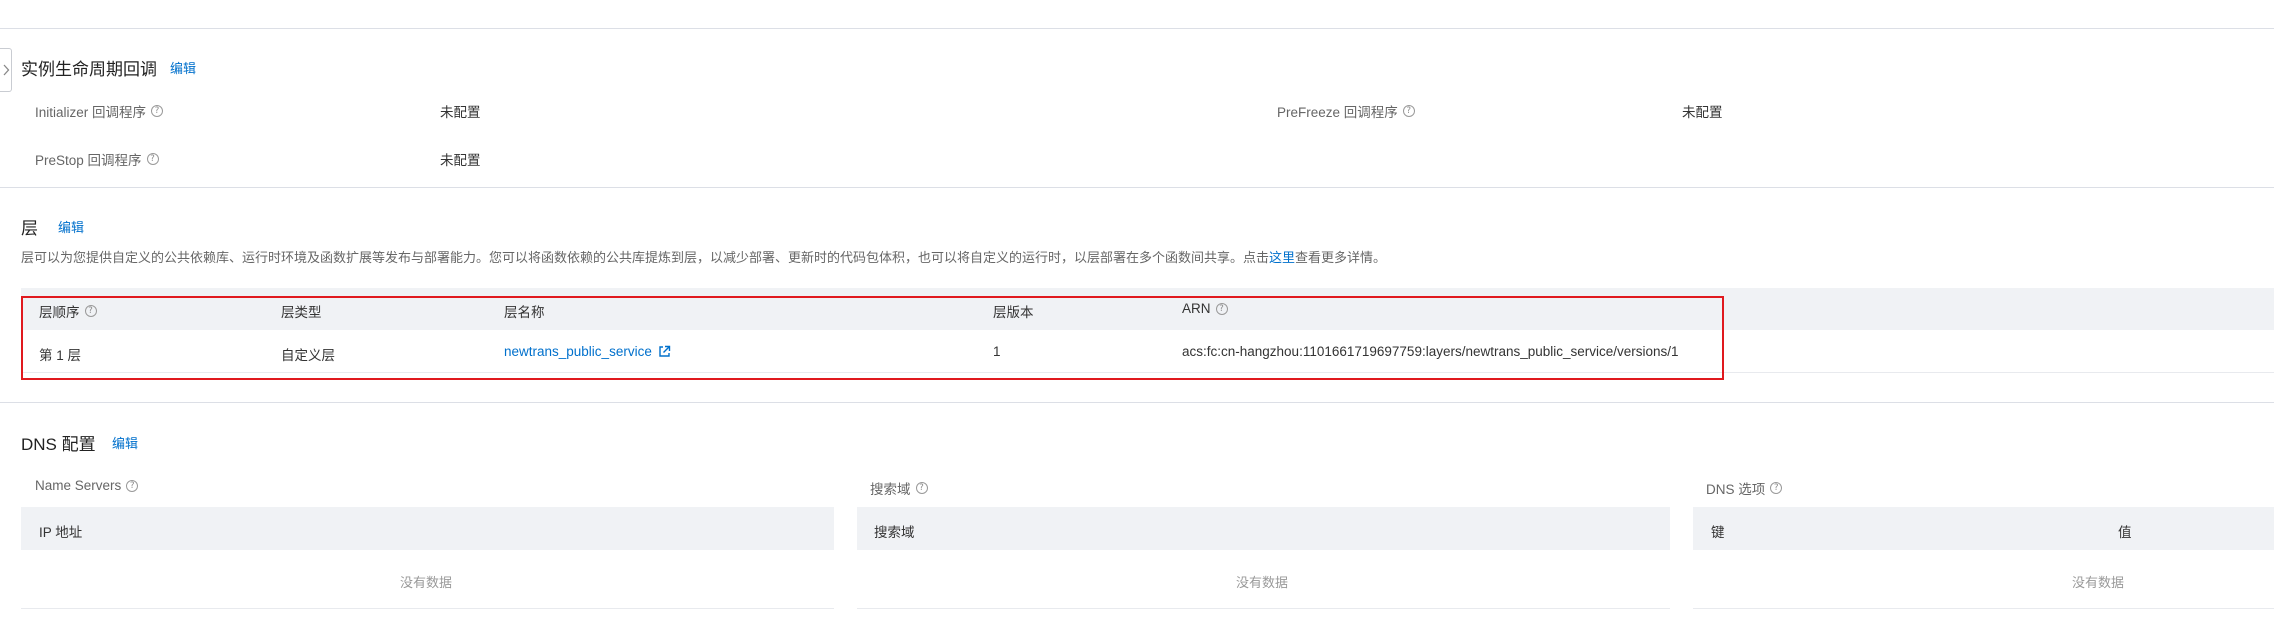 The width and height of the screenshot is (2274, 635). I want to click on prefreeze-label: PreFreeze 回调程序 ?, so click(1346, 111).